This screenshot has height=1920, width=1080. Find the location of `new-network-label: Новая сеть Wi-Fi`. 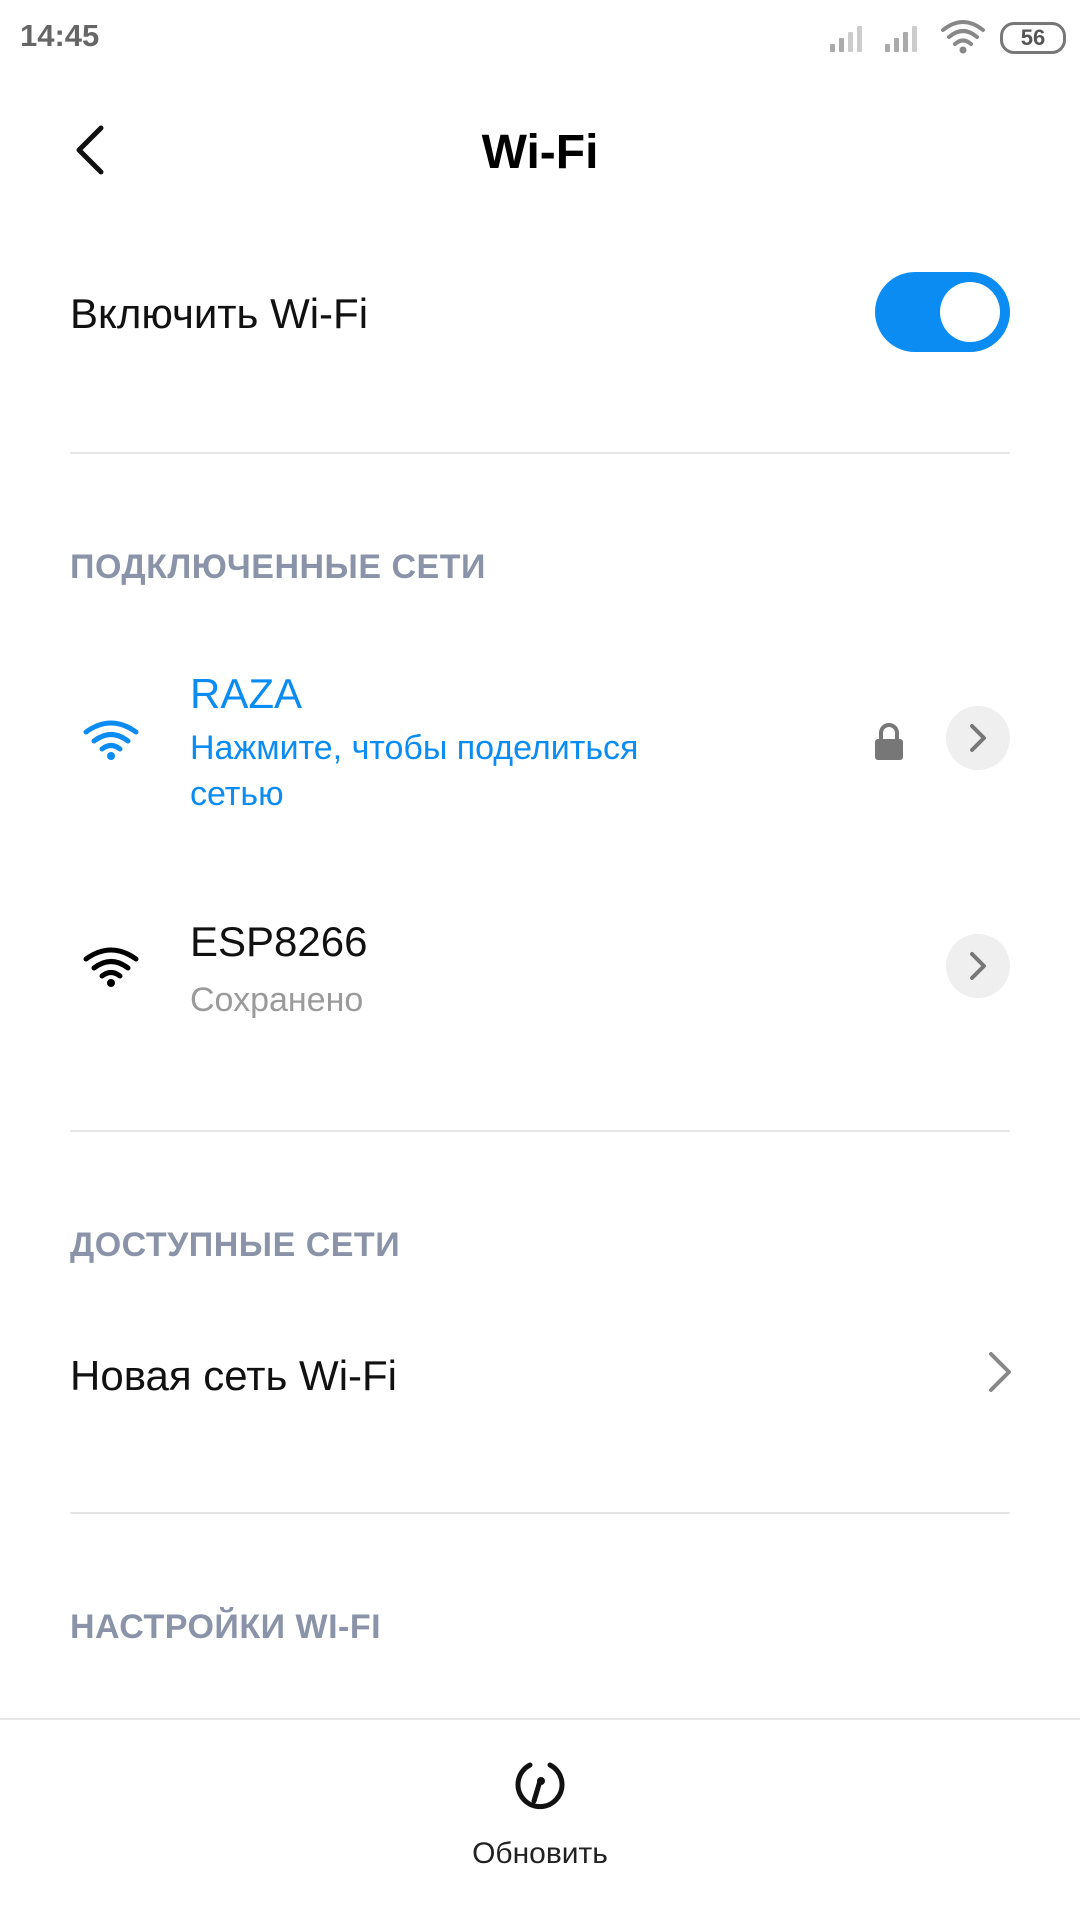

new-network-label: Новая сеть Wi-Fi is located at coordinates (233, 1375).